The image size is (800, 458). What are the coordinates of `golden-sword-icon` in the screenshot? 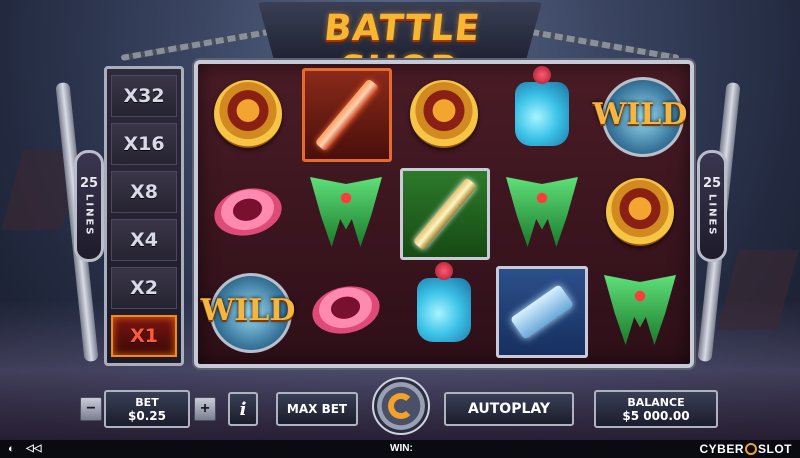 It's located at (445, 214).